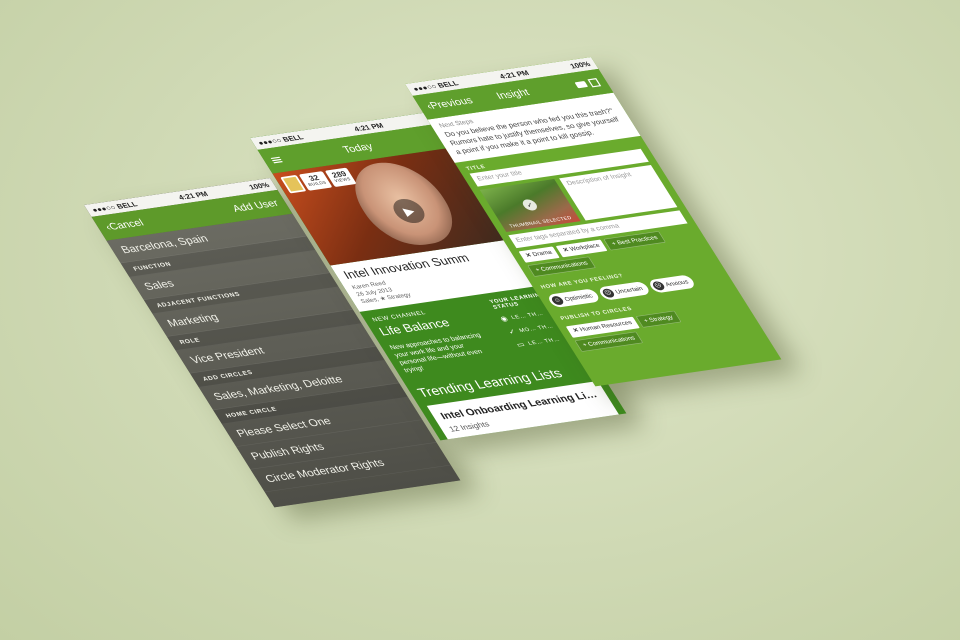  What do you see at coordinates (539, 254) in the screenshot?
I see `tag-chip-drama: Drama` at bounding box center [539, 254].